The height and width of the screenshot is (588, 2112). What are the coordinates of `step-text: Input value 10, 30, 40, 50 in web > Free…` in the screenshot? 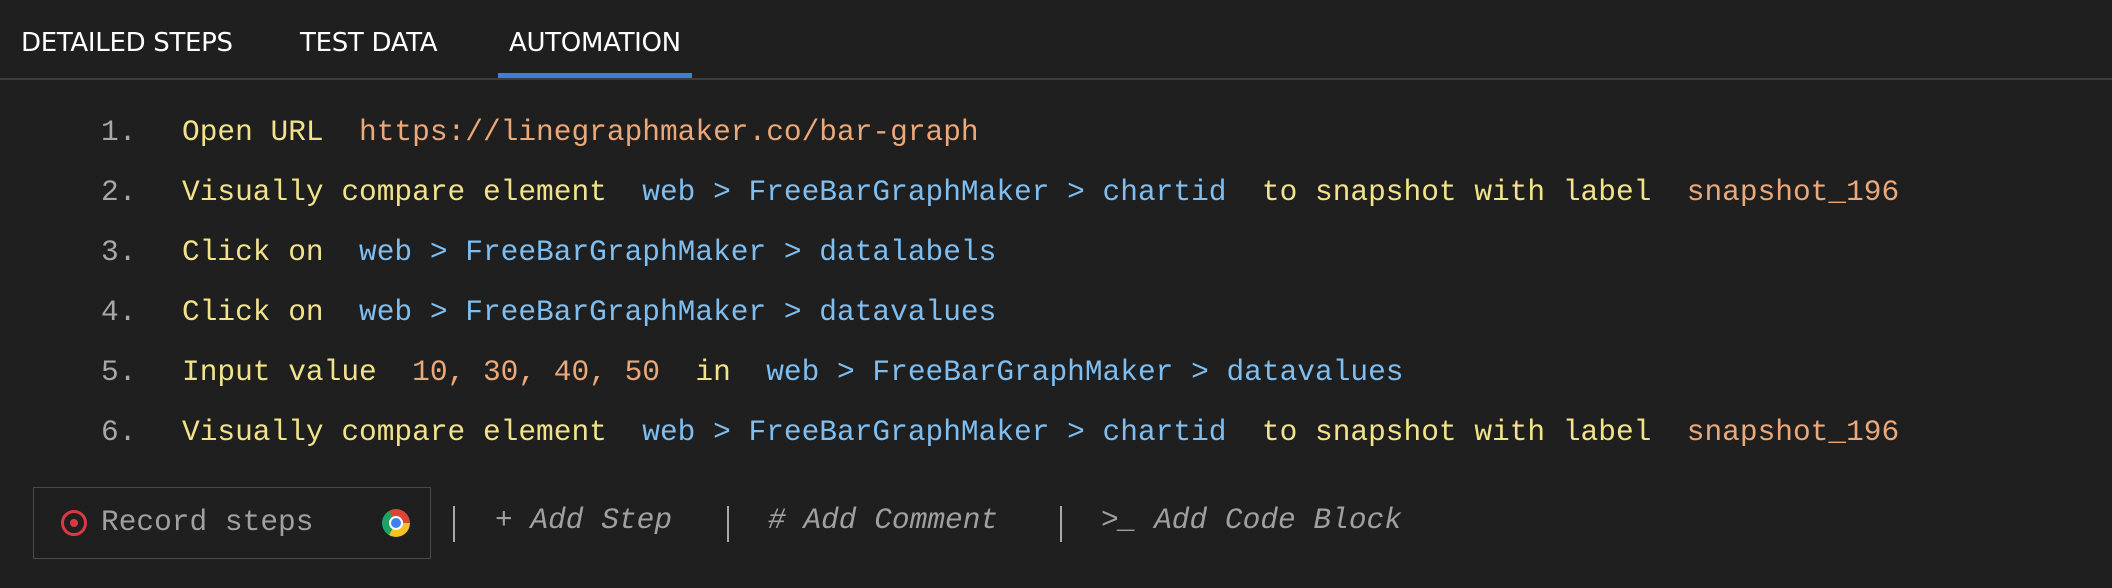 It's located at (793, 372).